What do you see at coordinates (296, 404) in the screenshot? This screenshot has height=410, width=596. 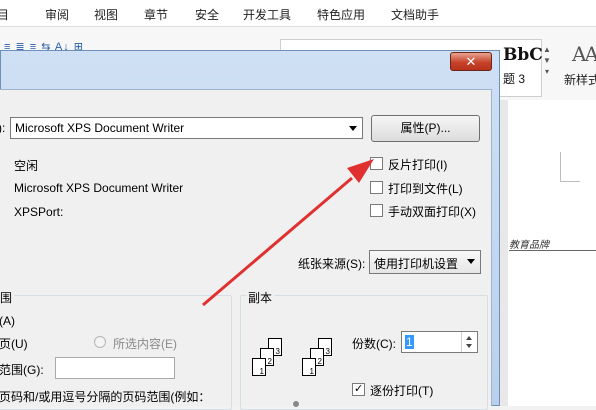 I see `resize-handle` at bounding box center [296, 404].